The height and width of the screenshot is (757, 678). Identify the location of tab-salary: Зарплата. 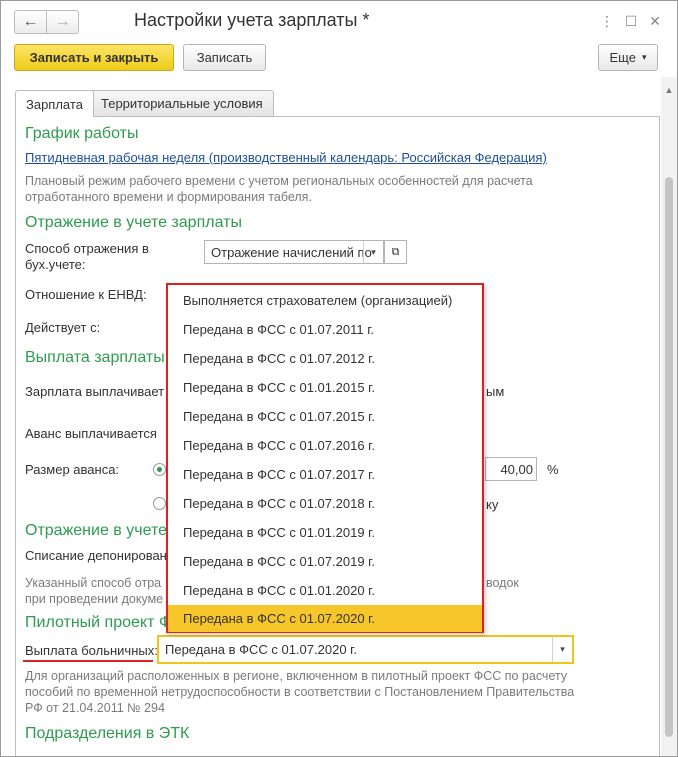
(54, 103).